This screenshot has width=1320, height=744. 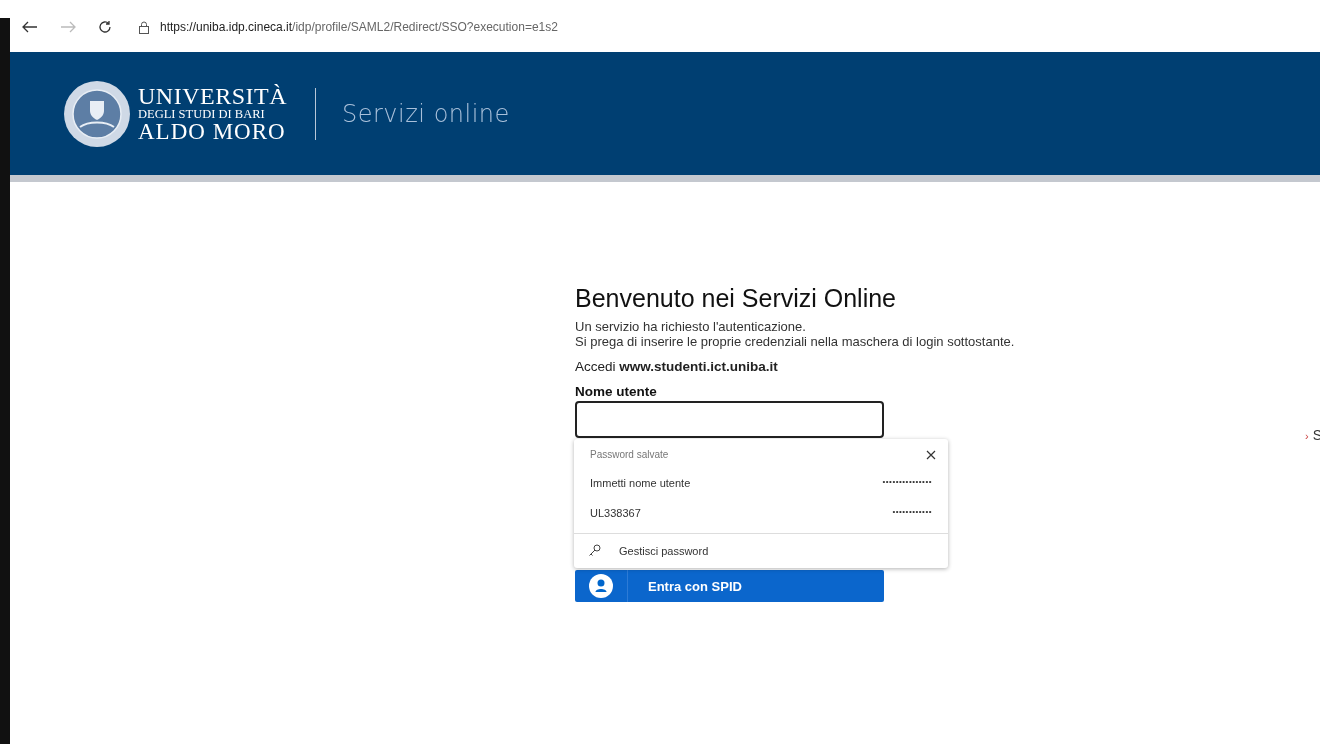 What do you see at coordinates (105, 27) in the screenshot?
I see `reload-icon` at bounding box center [105, 27].